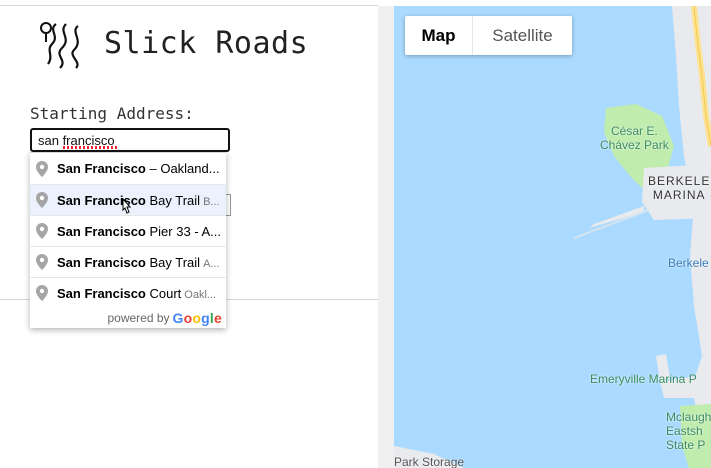 This screenshot has width=711, height=468. I want to click on top-divider, so click(189, 5).